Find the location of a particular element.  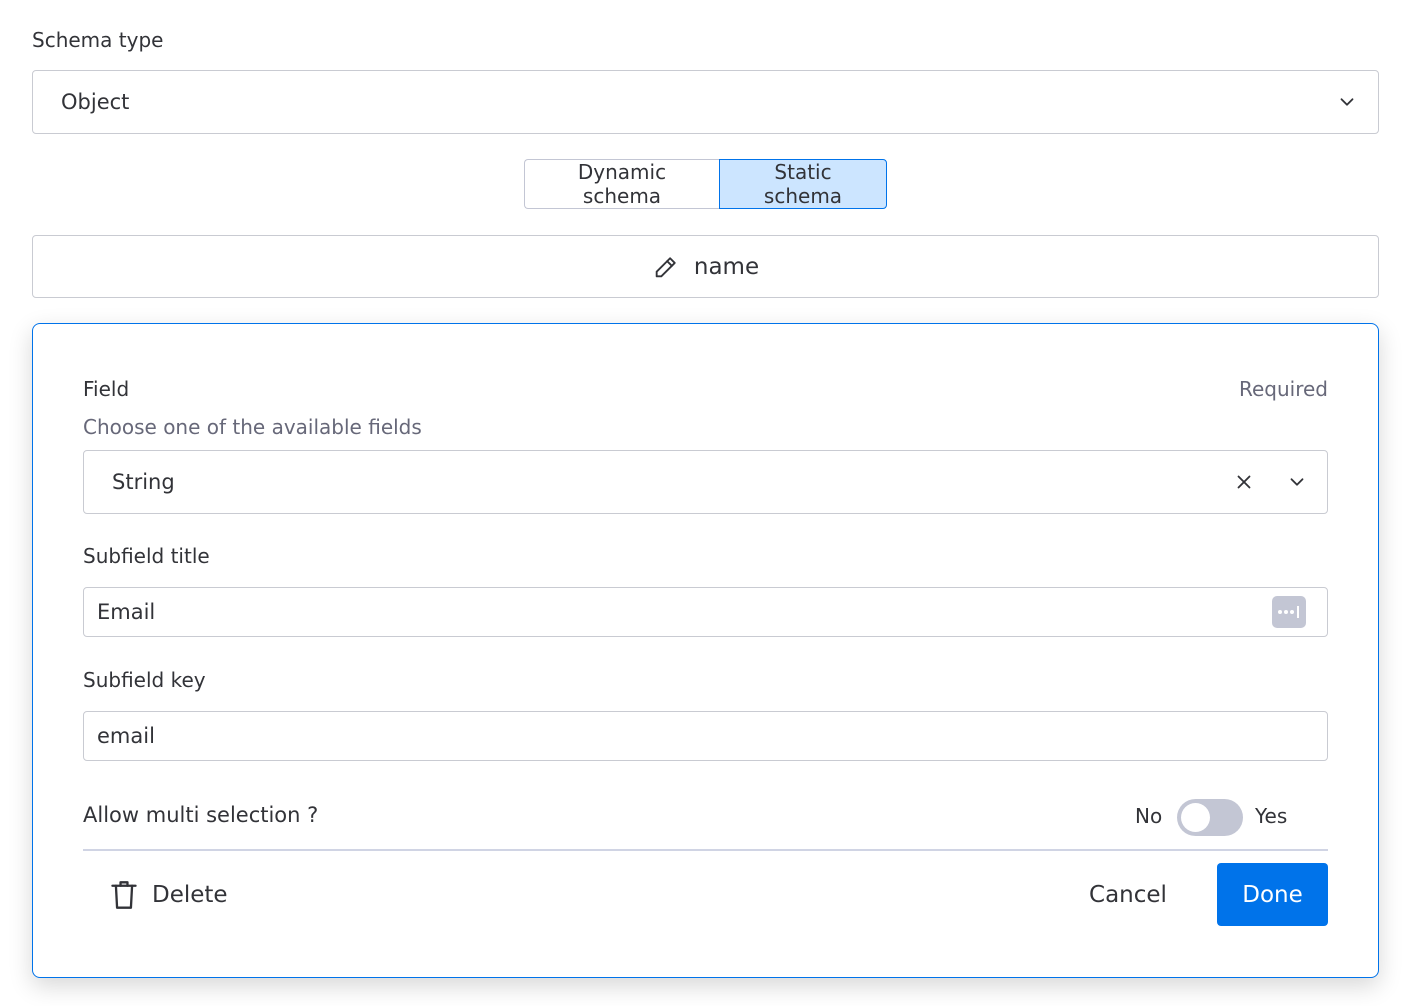

subfield-key-input: email is located at coordinates (705, 736).